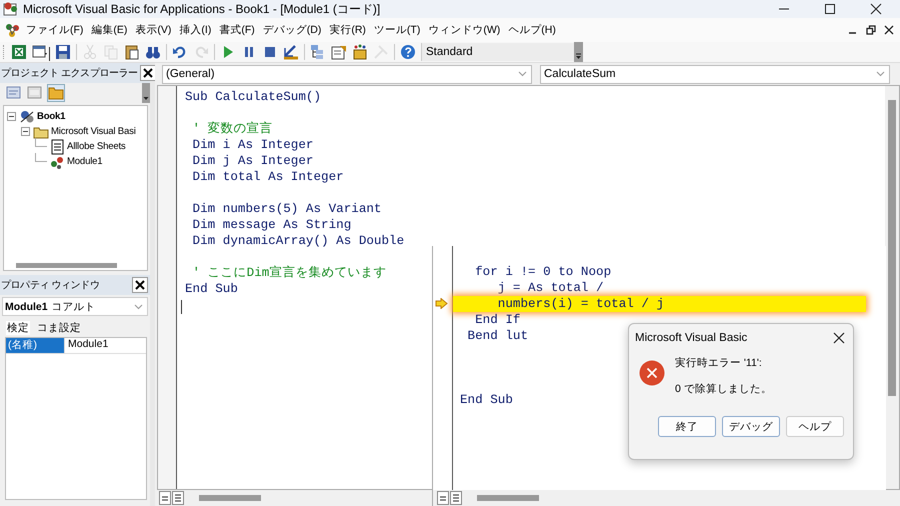 The image size is (900, 506). I want to click on code-line: Dim numbers(5) As Variant, so click(287, 209).